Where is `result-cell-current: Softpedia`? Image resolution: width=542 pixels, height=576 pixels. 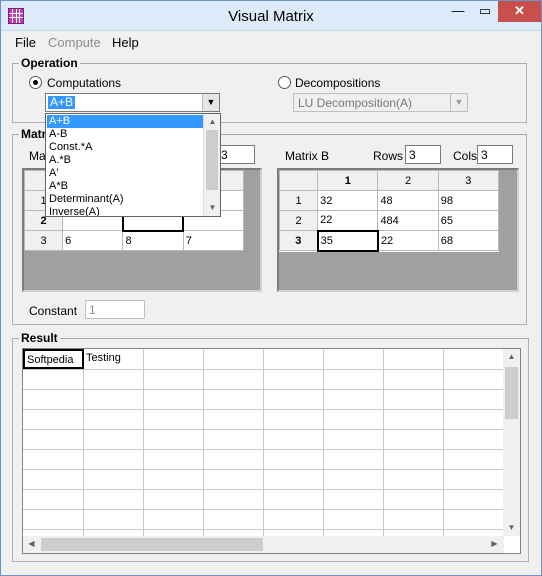 result-cell-current: Softpedia is located at coordinates (53, 359).